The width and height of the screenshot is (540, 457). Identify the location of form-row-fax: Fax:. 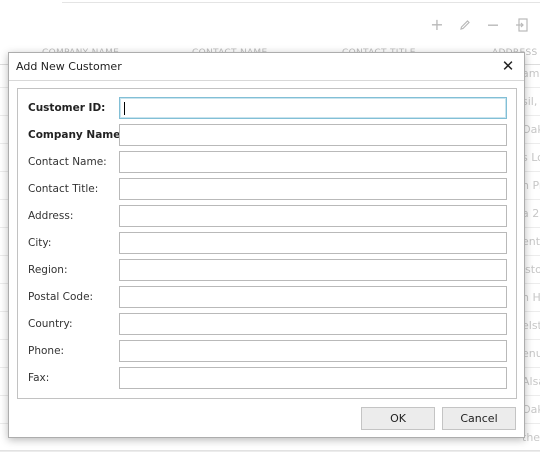
(267, 378).